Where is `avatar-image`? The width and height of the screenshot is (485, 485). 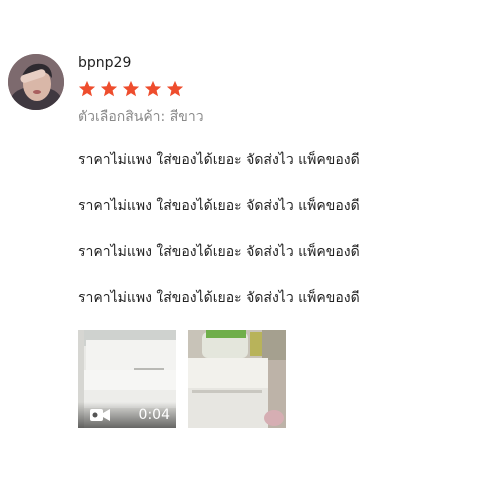
avatar-image is located at coordinates (36, 82).